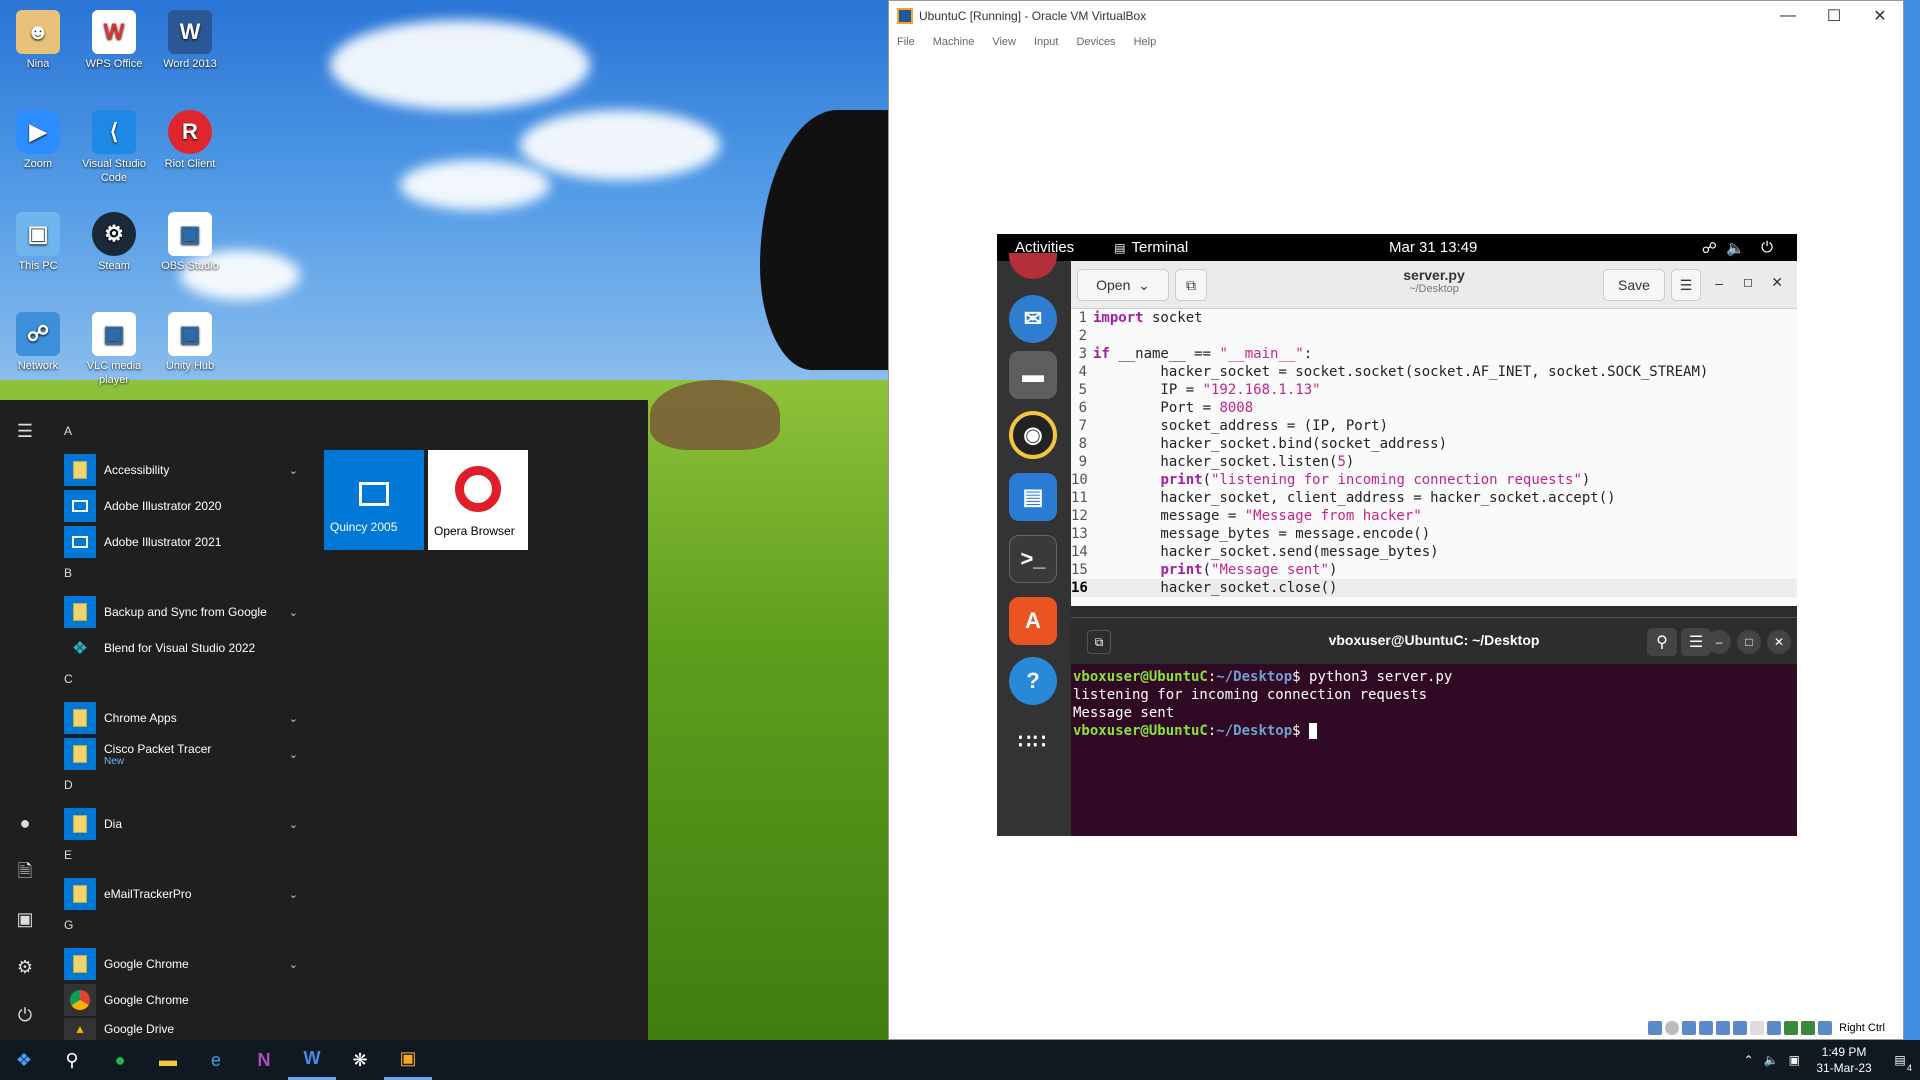 This screenshot has width=1920, height=1080. What do you see at coordinates (1655, 1028) in the screenshot?
I see `hard-disk-icon` at bounding box center [1655, 1028].